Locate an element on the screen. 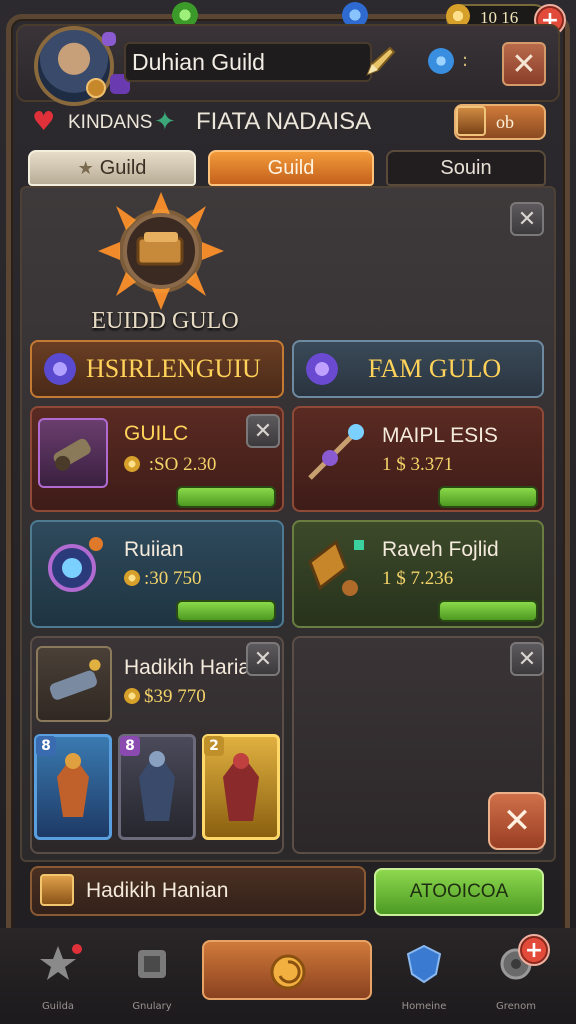  nav-label: Homeine is located at coordinates (424, 1006).